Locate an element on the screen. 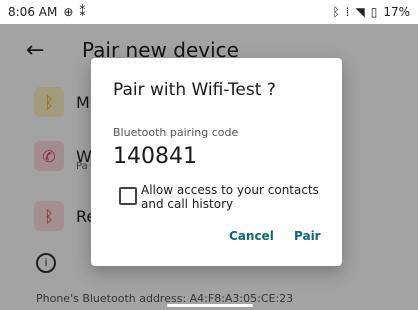  wifi-icon: ◥ is located at coordinates (360, 12).